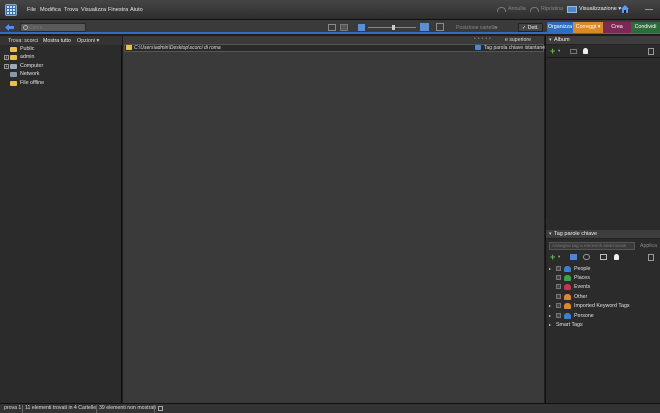 Image resolution: width=660 pixels, height=413 pixels. Describe the element at coordinates (573, 51) in the screenshot. I see `edit-album-icon` at that location.